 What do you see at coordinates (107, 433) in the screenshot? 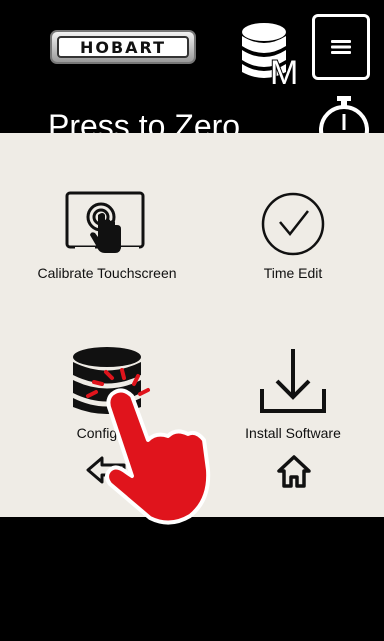
I see `configure-label: Configure` at bounding box center [107, 433].